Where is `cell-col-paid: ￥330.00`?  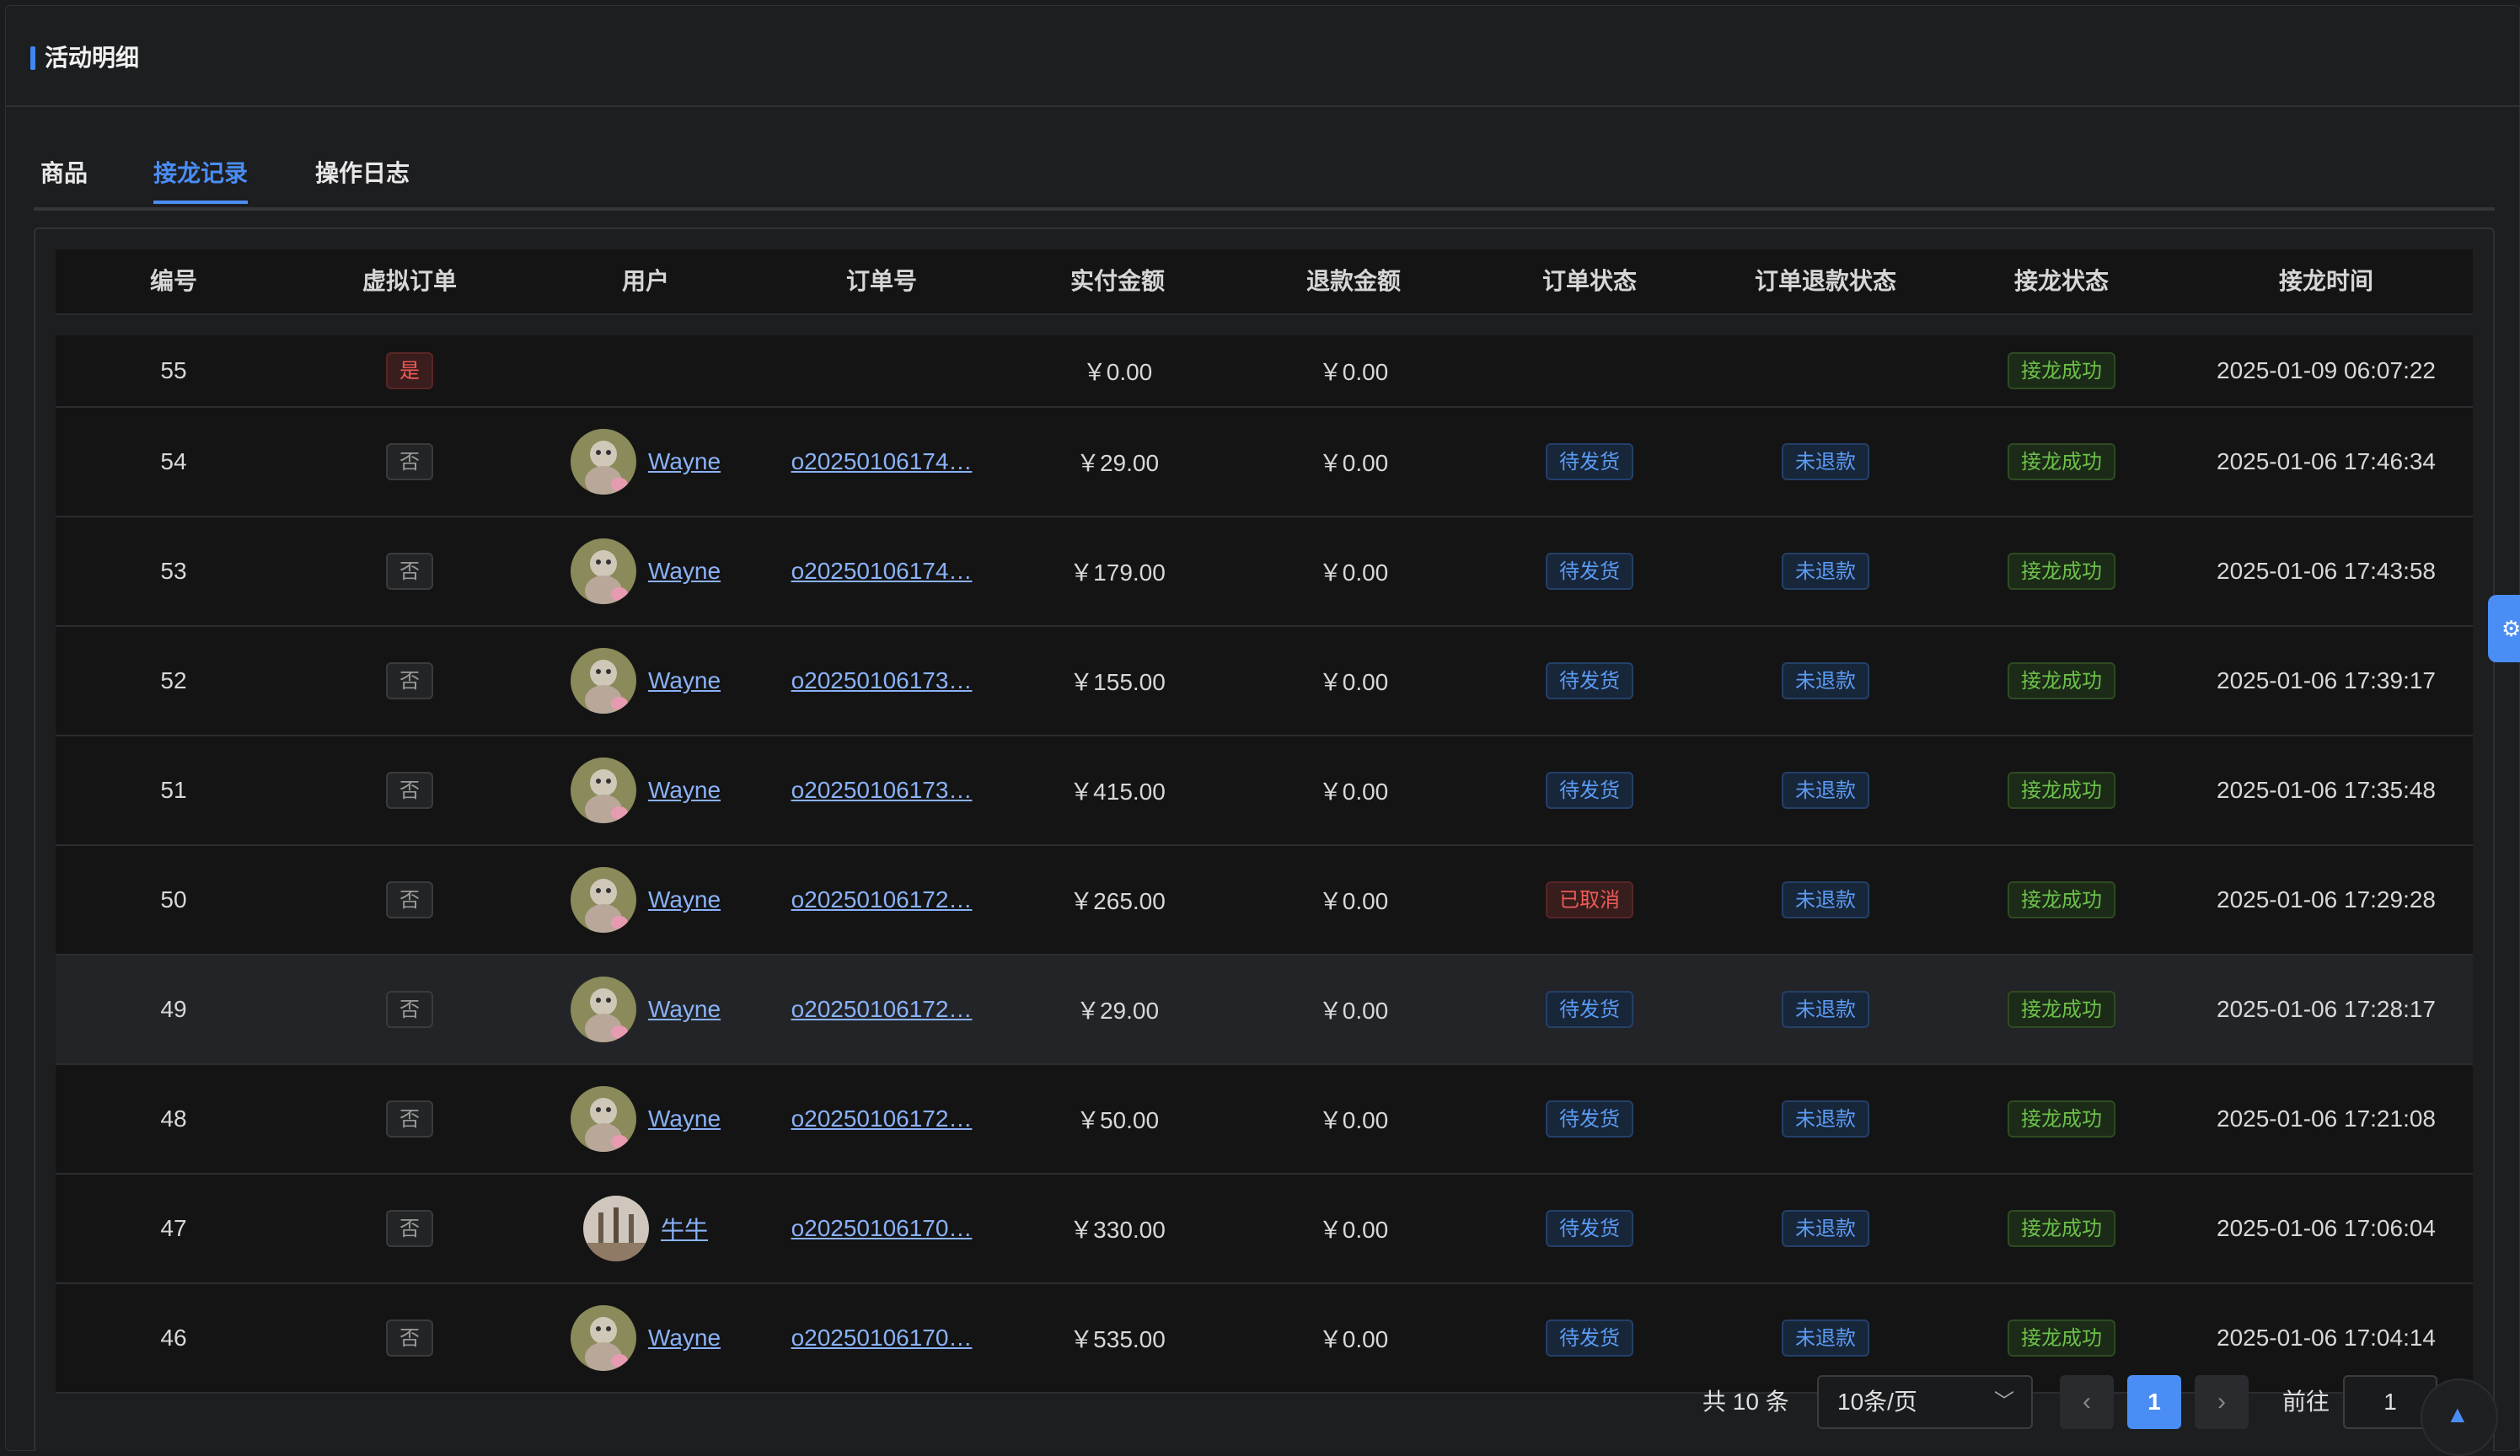
cell-col-paid: ￥330.00 is located at coordinates (1118, 1230).